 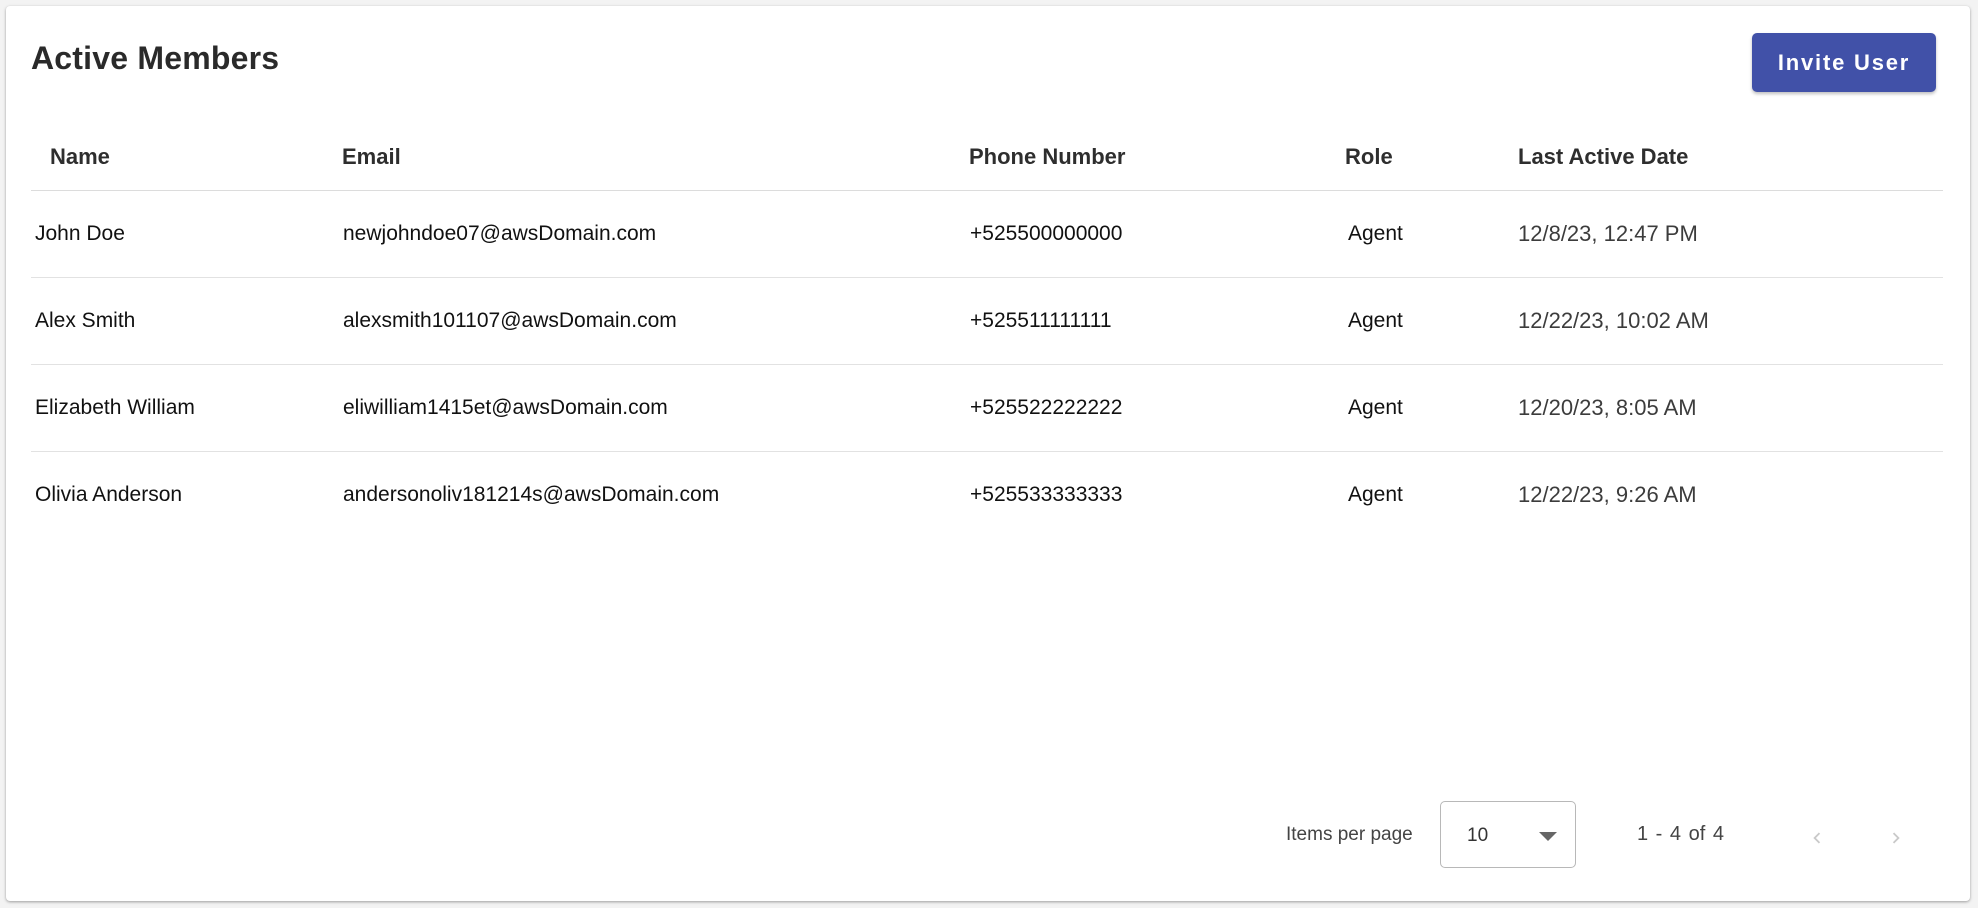 I want to click on invite-user-button: Invite User, so click(x=1844, y=62).